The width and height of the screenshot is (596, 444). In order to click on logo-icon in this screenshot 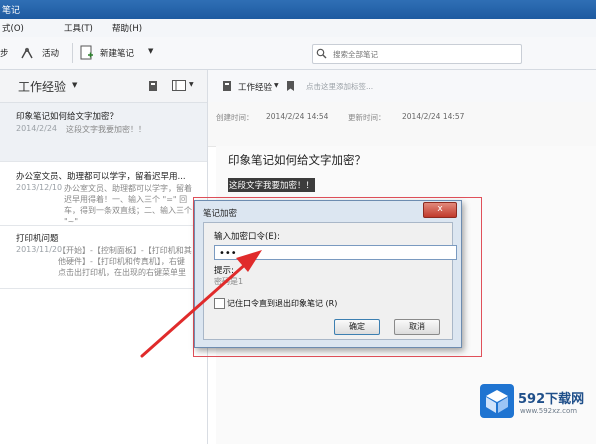, I will do `click(497, 401)`.